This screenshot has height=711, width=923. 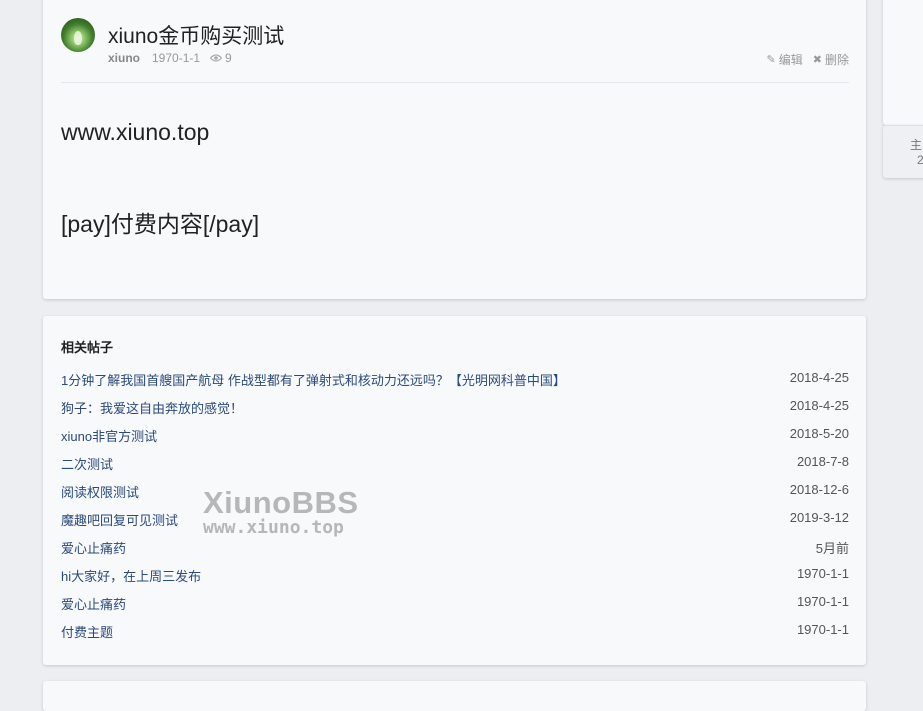 I want to click on post-meta: xiuno 1970-1-1 9, so click(x=170, y=58).